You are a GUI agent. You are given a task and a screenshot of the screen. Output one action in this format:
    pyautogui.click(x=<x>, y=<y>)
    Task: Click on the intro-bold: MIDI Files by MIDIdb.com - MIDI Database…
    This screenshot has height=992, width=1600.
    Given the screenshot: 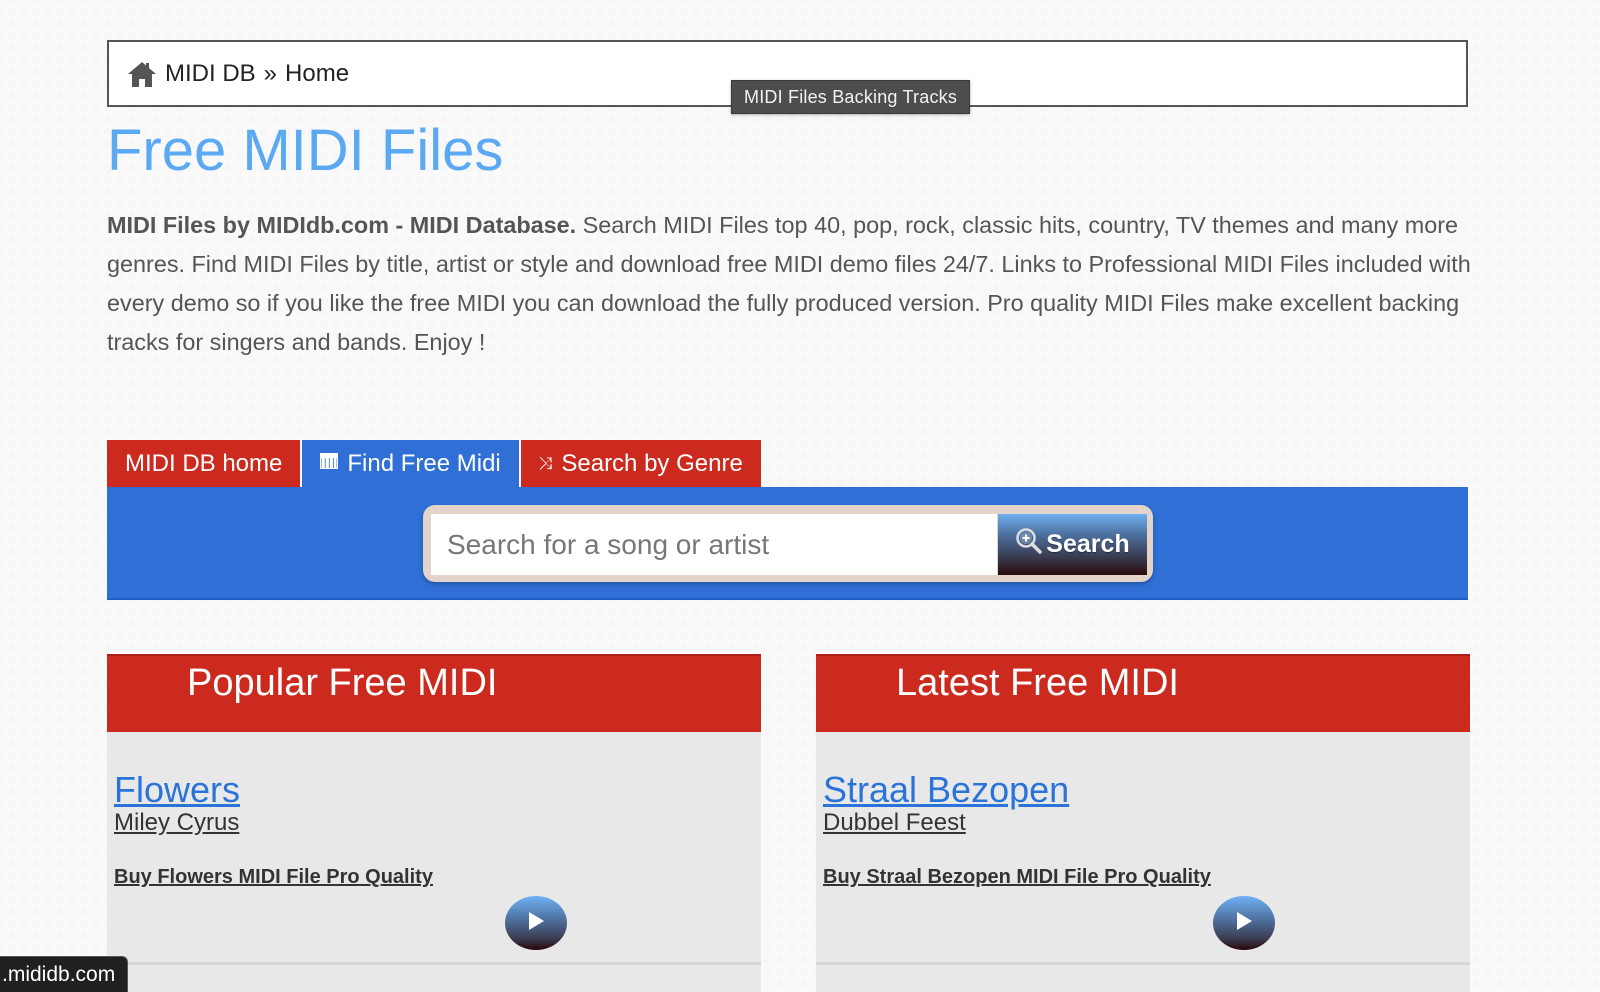 What is the action you would take?
    pyautogui.click(x=342, y=225)
    